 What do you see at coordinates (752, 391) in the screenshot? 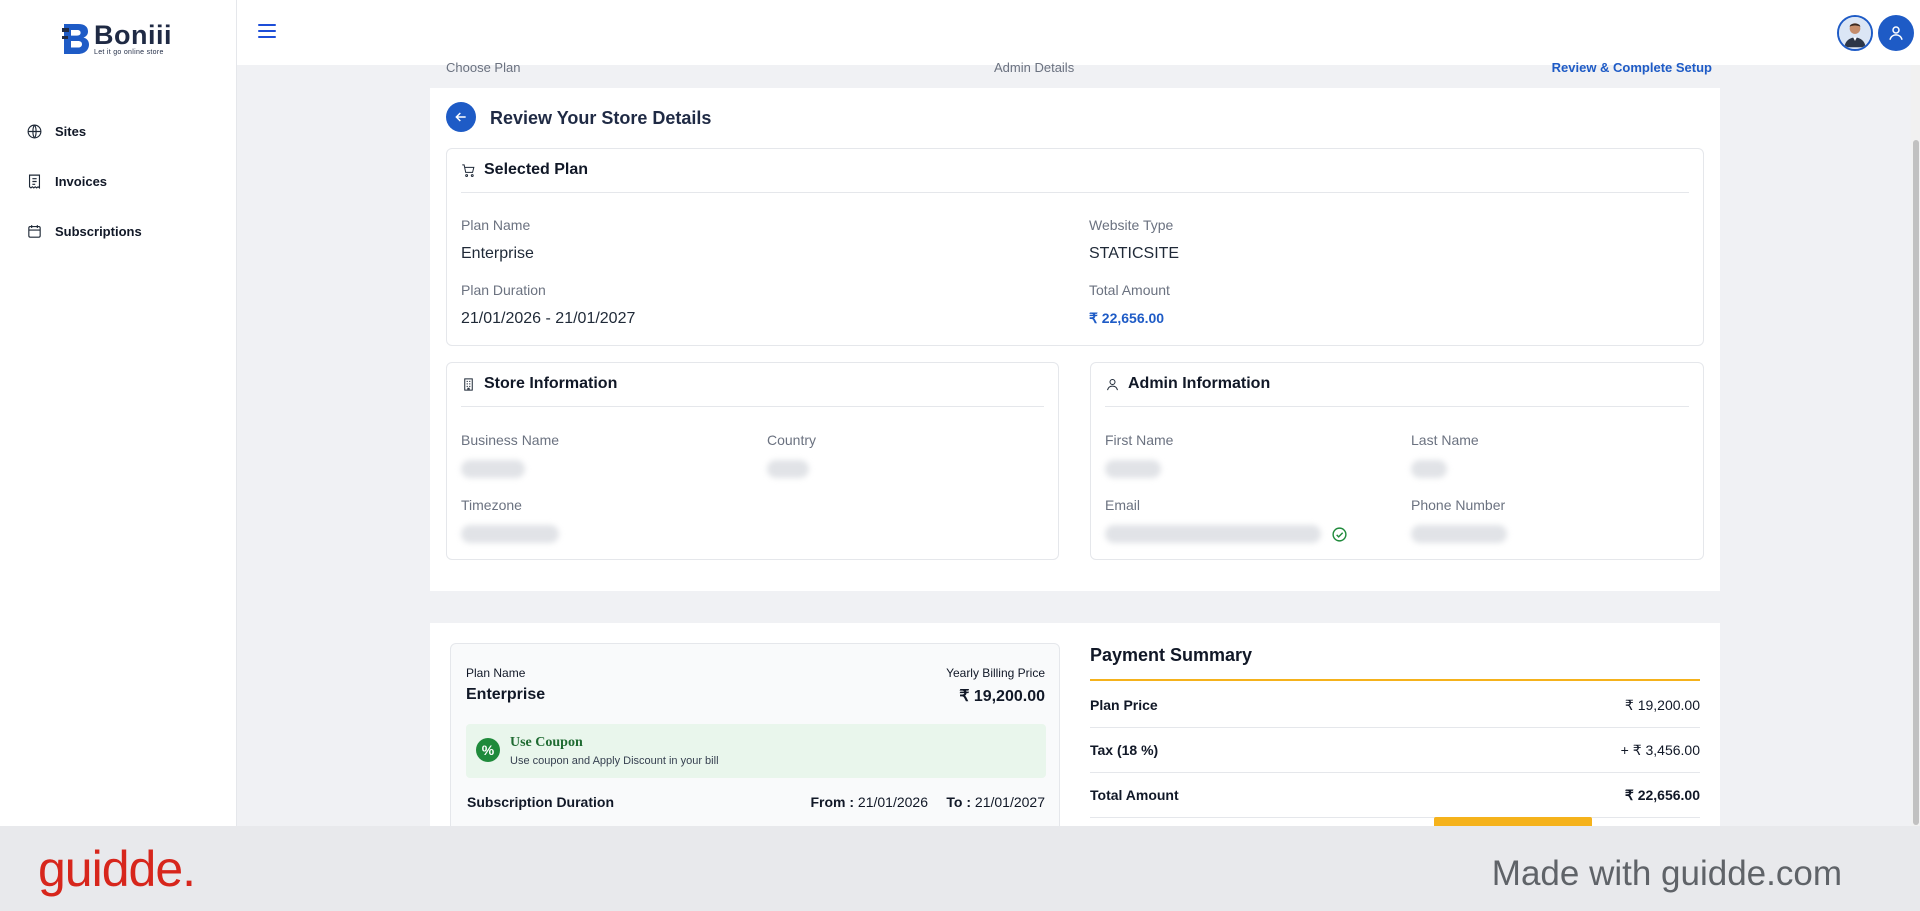
I see `store-information-header: Store Information` at bounding box center [752, 391].